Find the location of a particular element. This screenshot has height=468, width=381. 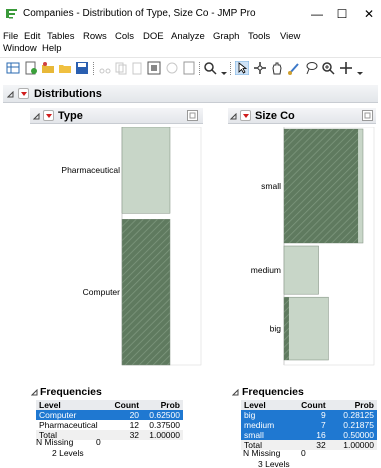

level-cell: small is located at coordinates (265, 435).